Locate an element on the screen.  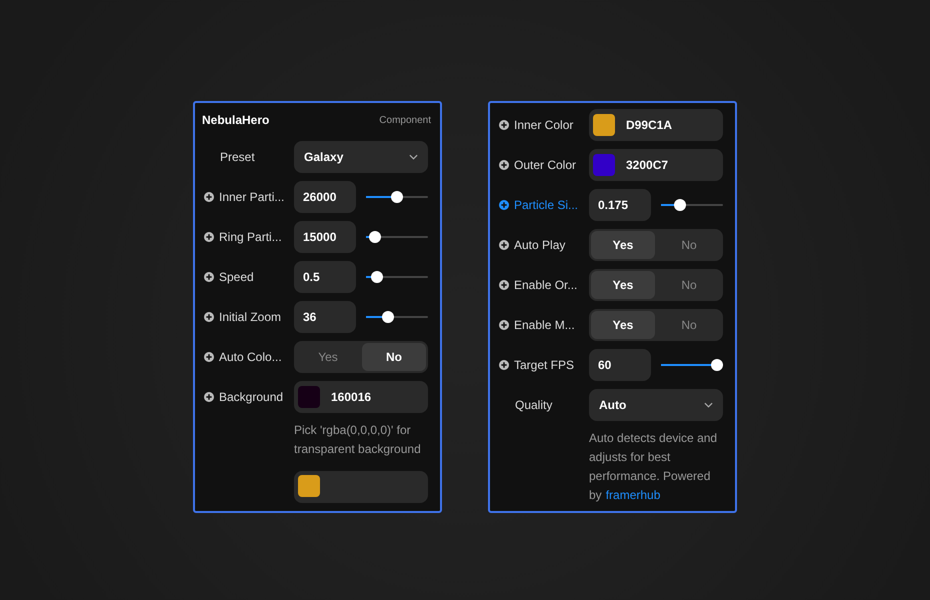
number-input: 26000 is located at coordinates (325, 197).